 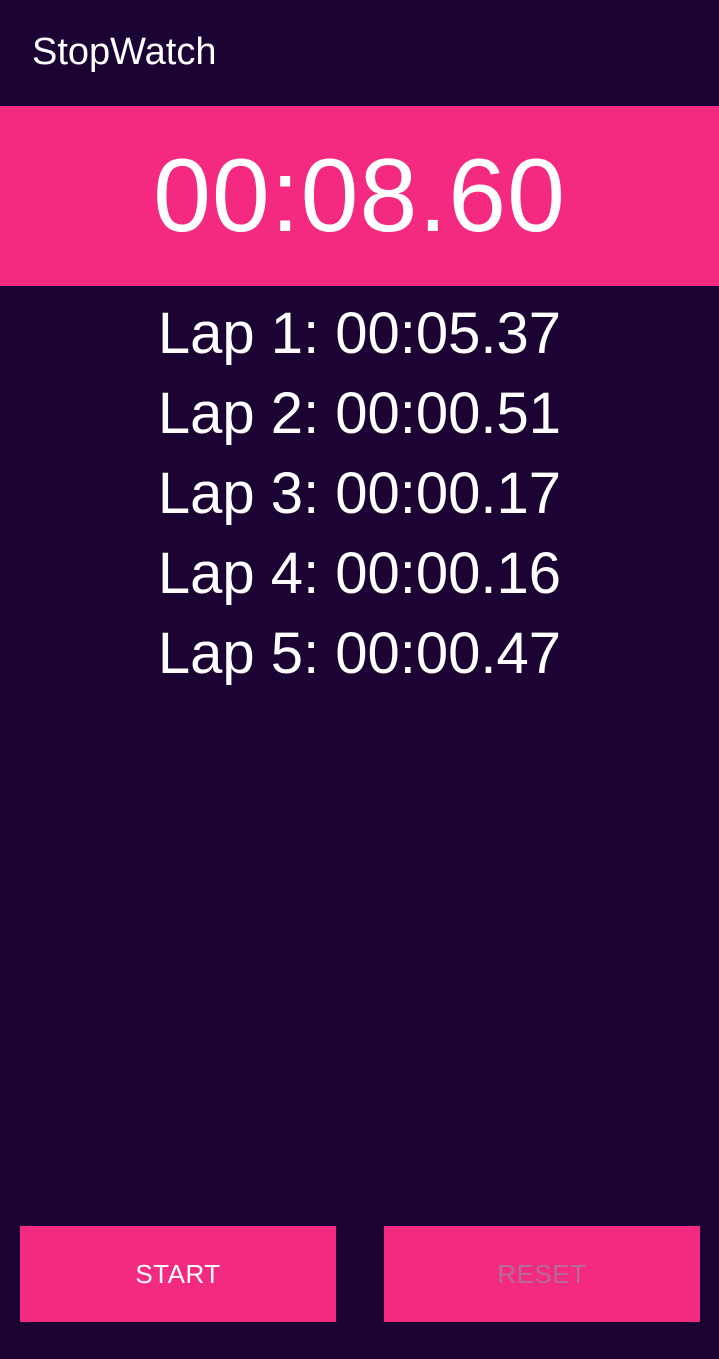 What do you see at coordinates (359, 653) in the screenshot?
I see `lap-item: Lap 5: 00:00.47` at bounding box center [359, 653].